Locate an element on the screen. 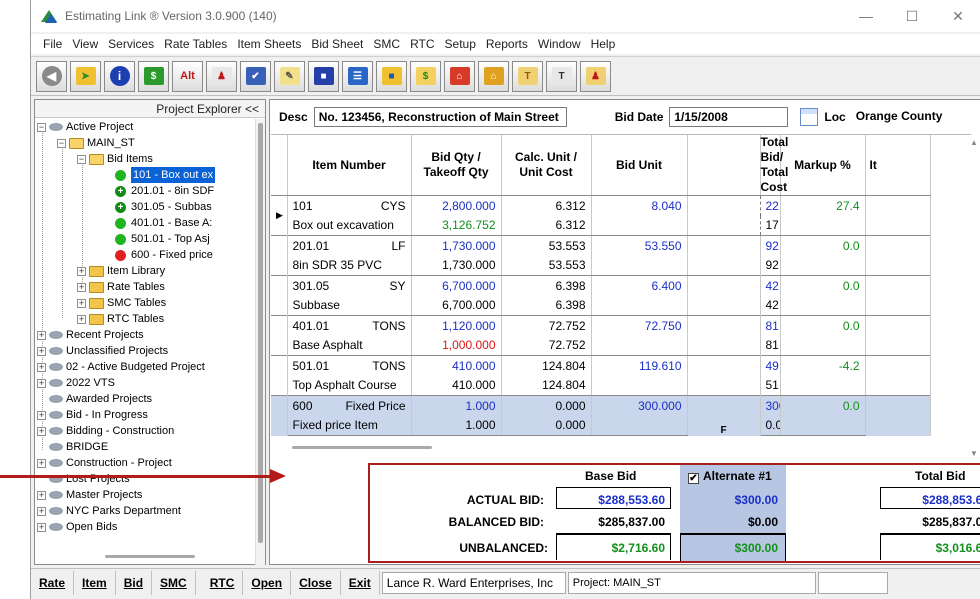  calc-unit-cell: 6.312 is located at coordinates (546, 205).